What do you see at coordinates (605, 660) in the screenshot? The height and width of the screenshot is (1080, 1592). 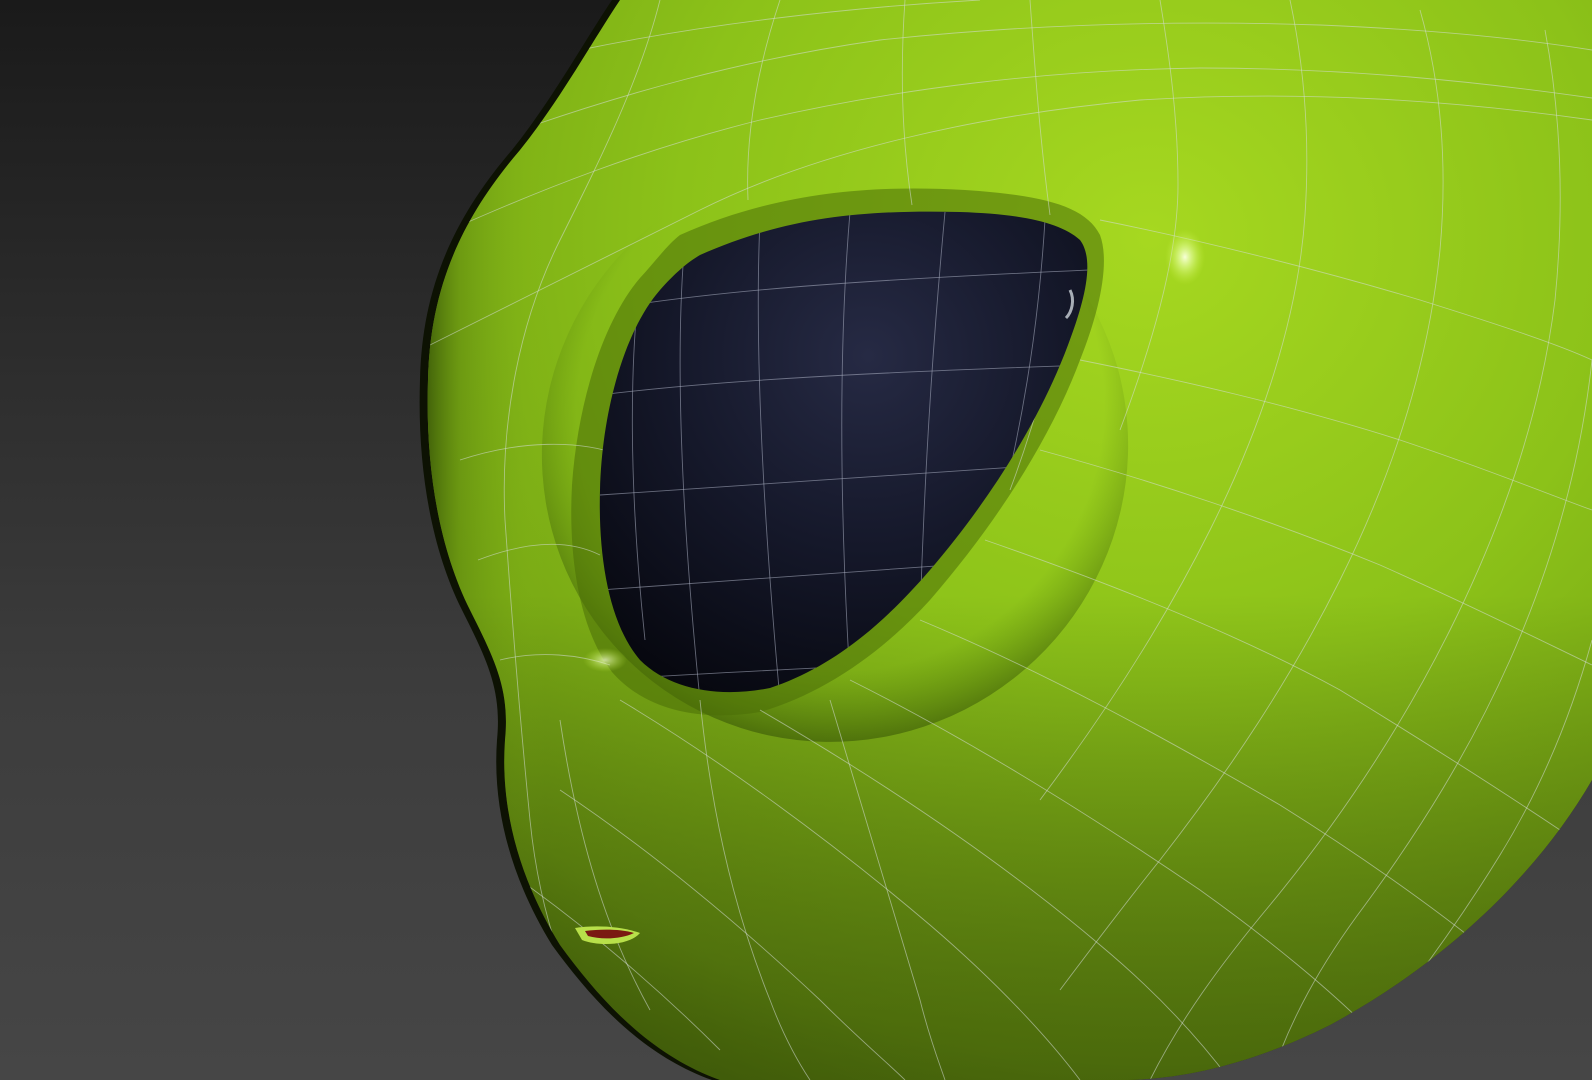 I see `socket-highlight` at bounding box center [605, 660].